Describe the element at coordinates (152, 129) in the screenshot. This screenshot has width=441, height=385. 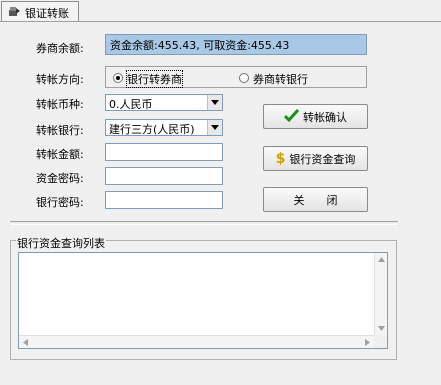
I see `bank-value: 建行三方(人民币)` at that location.